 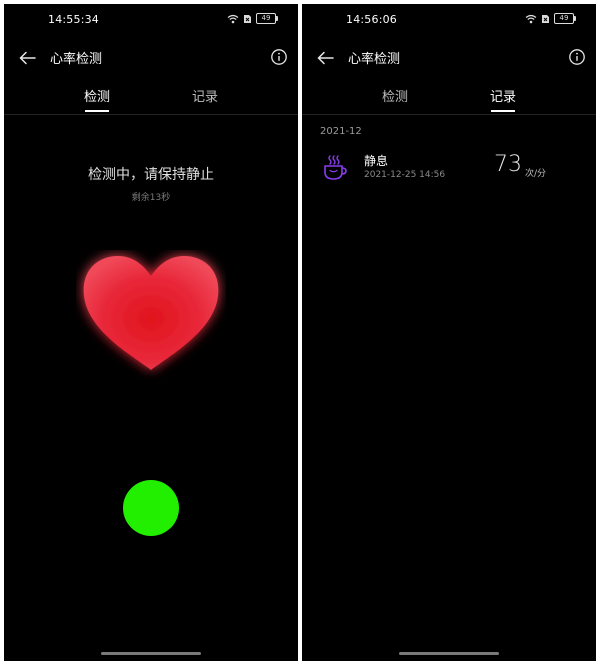 I want to click on remaining-time: 剩余13秒, so click(x=151, y=198).